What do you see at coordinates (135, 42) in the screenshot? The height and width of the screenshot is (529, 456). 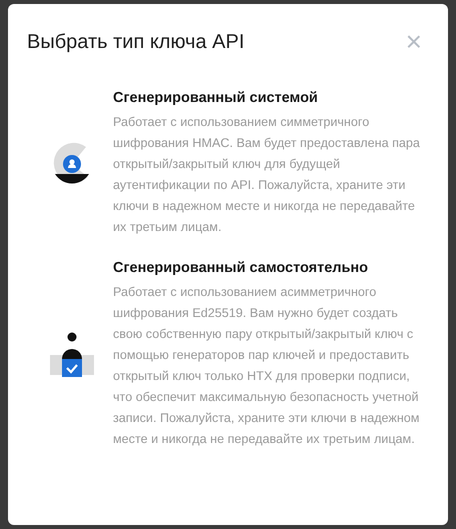 I see `dialog-title: Выбрать тип ключа API` at bounding box center [135, 42].